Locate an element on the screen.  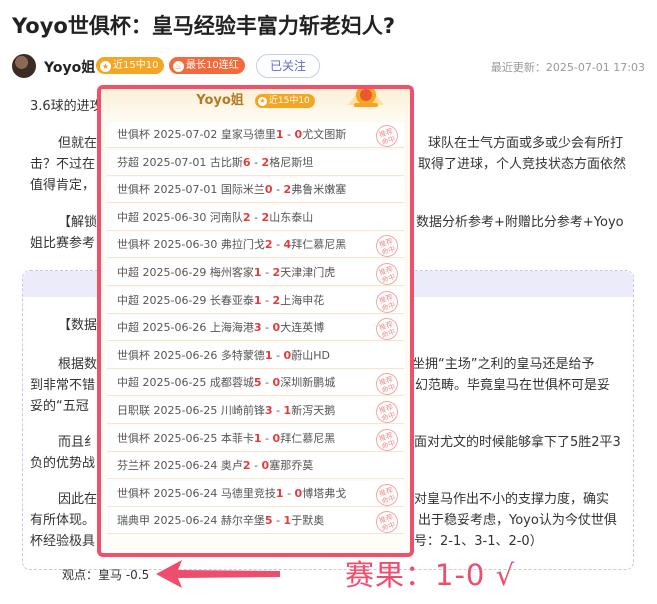
record-row: 世俱杯 2025-06-26 多特蒙德1 - 0蔚山HD is located at coordinates (255, 355).